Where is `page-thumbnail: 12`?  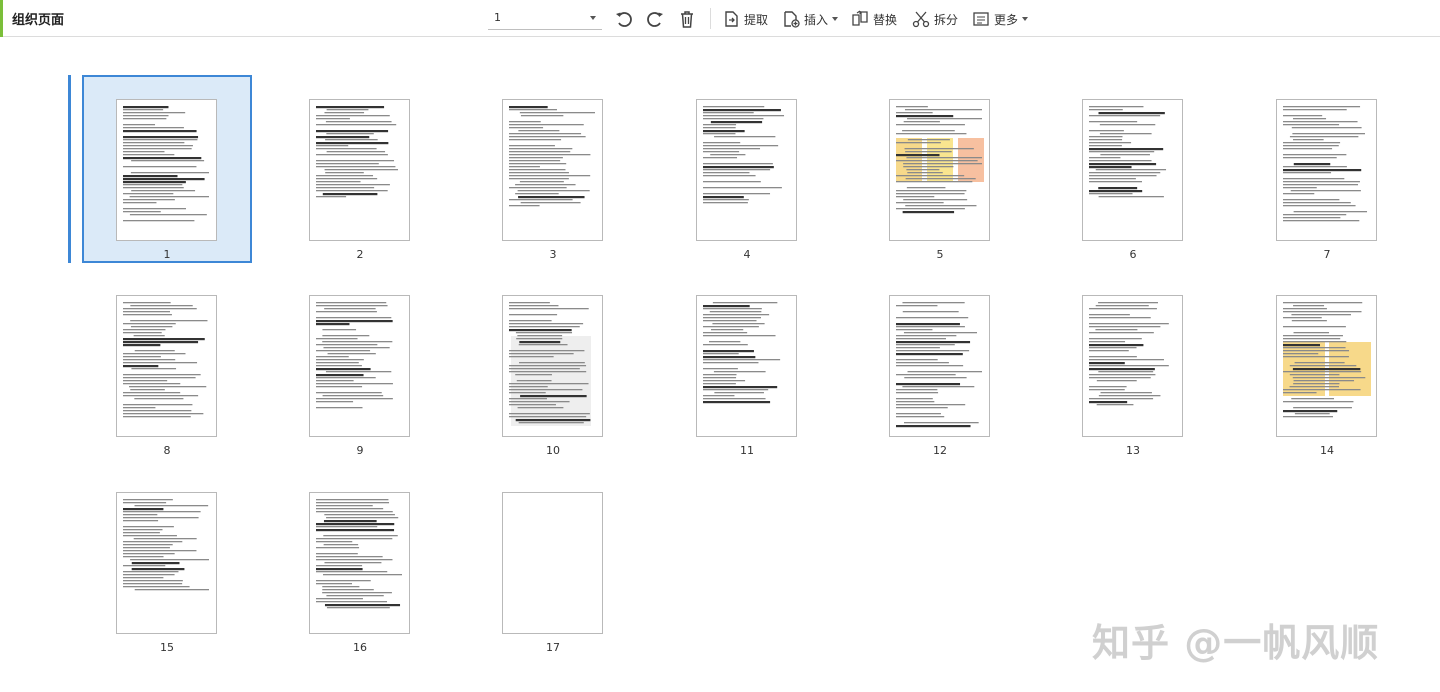 page-thumbnail: 12 is located at coordinates (940, 365).